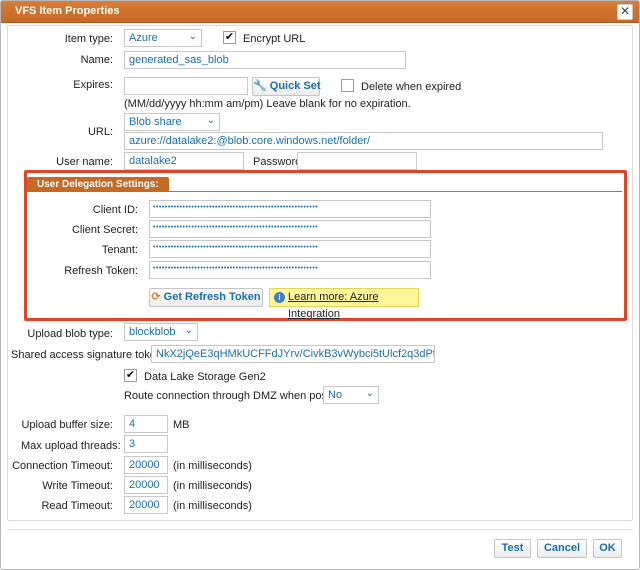 The width and height of the screenshot is (640, 570). What do you see at coordinates (335, 395) in the screenshot?
I see `route-dmz-value: No` at bounding box center [335, 395].